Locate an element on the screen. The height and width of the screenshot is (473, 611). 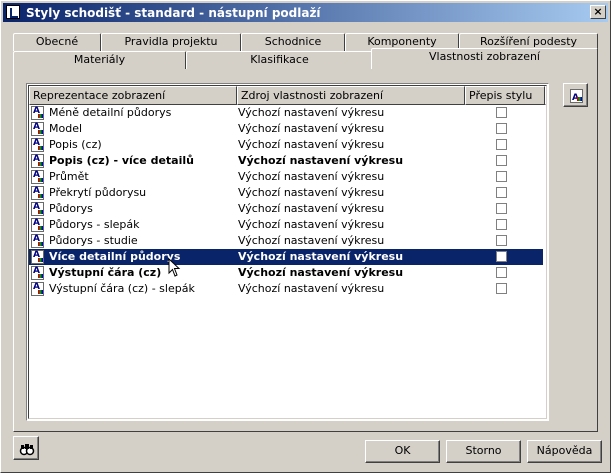
table-row: Popis (cz) Výchozí nastavení výkresu is located at coordinates (286, 145).